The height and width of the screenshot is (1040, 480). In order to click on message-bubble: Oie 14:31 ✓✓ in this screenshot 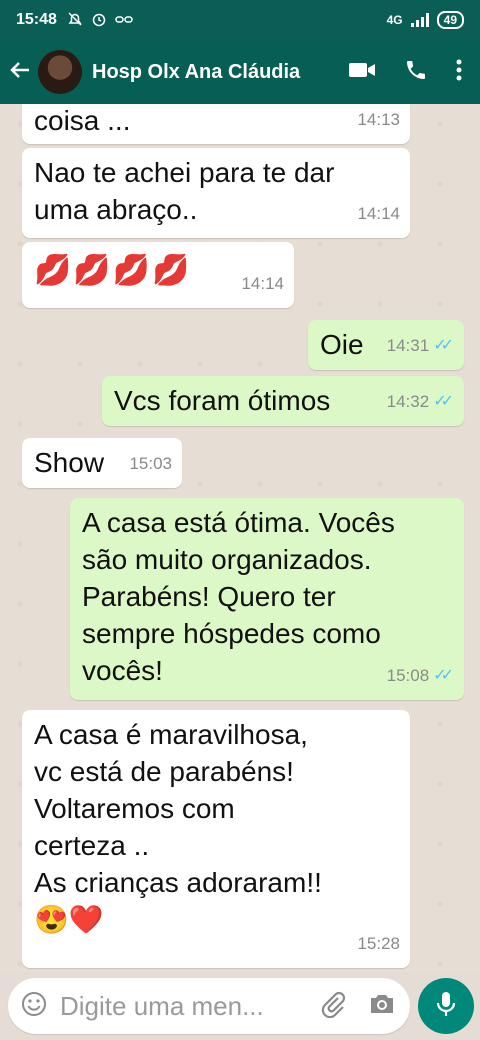, I will do `click(386, 345)`.